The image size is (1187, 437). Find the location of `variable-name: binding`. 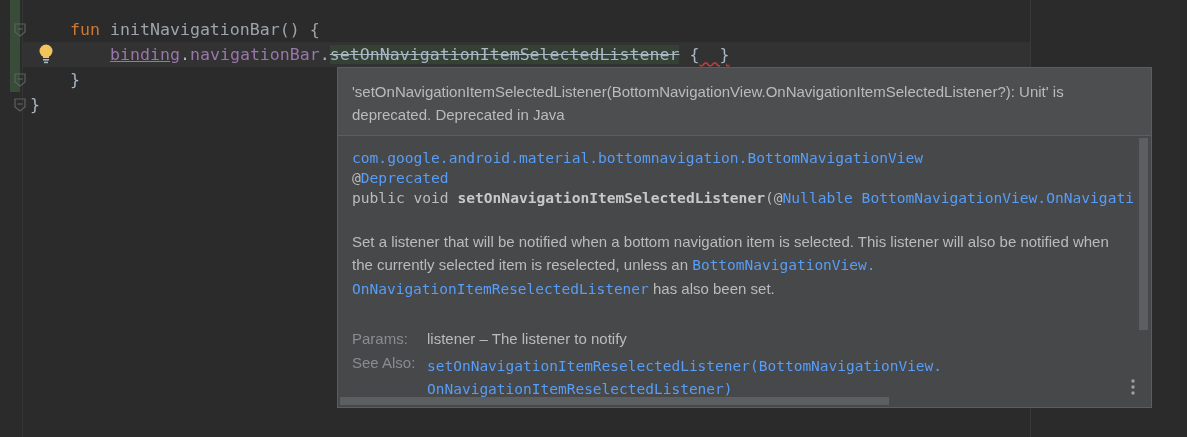

variable-name: binding is located at coordinates (145, 54).